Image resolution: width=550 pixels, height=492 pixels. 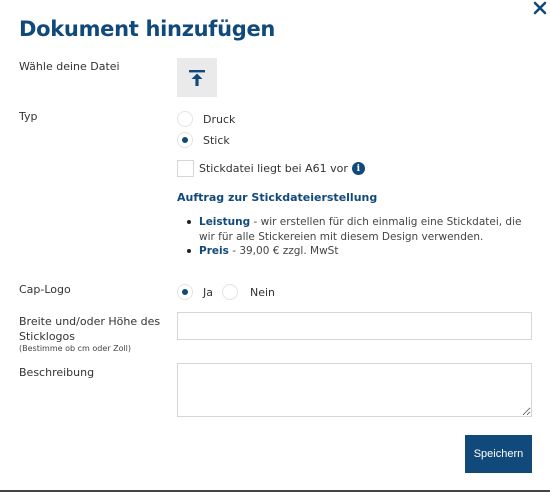 What do you see at coordinates (219, 119) in the screenshot?
I see `radio-druck-label: Druck` at bounding box center [219, 119].